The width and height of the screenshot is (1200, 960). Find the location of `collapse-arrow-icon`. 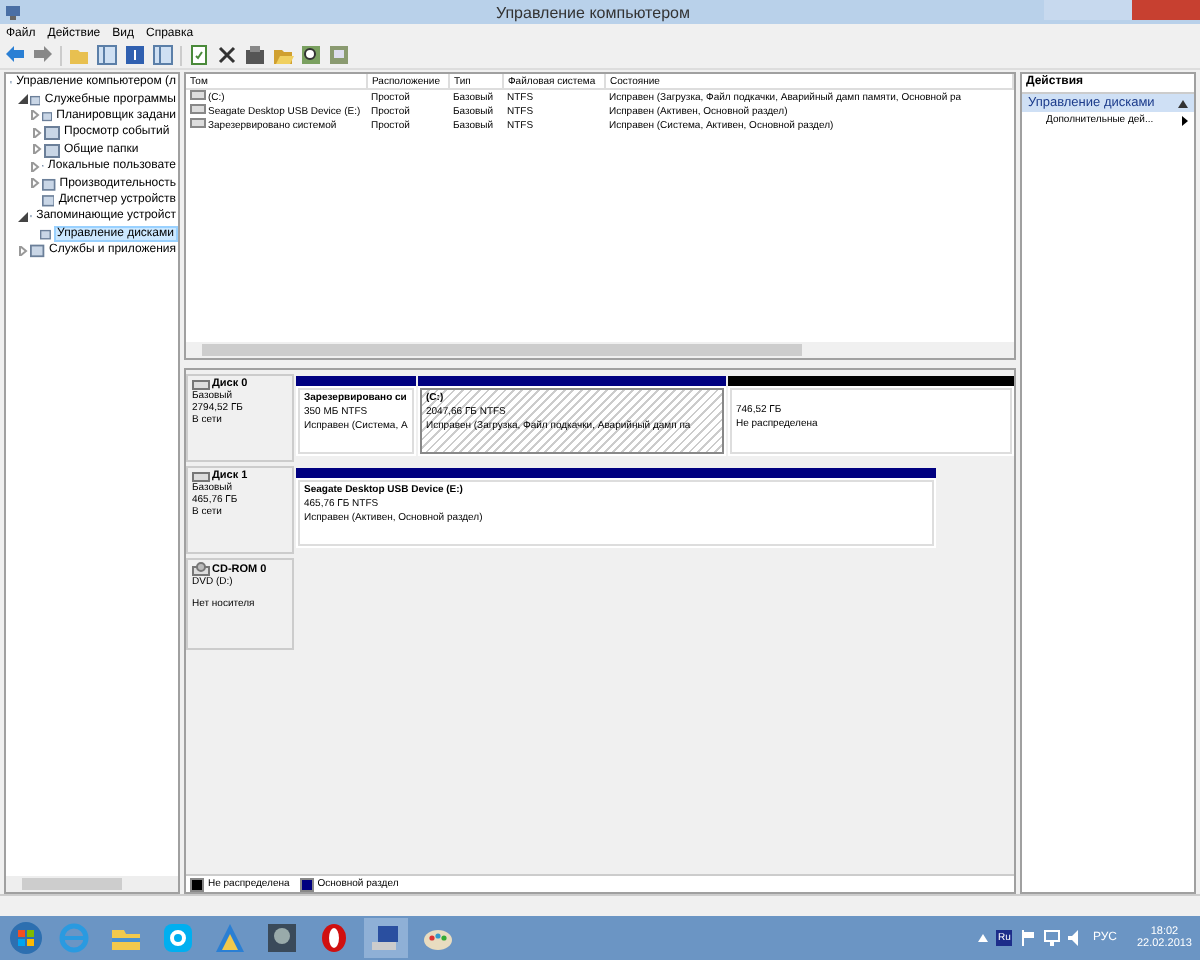

collapse-arrow-icon is located at coordinates (1183, 103).